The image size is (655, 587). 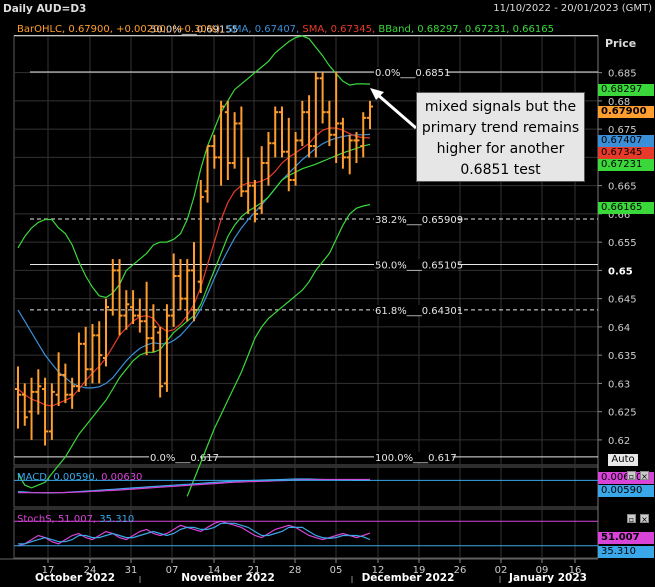 I want to click on macd-legend-value-2: 0.00630, so click(x=122, y=477).